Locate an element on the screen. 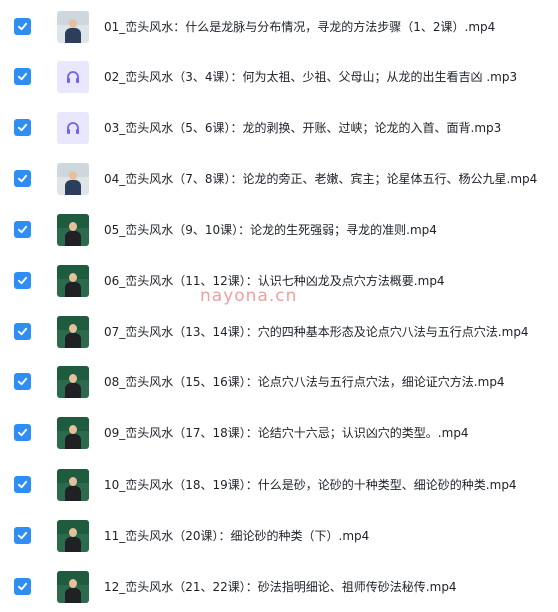 The image size is (558, 612). file-row: 10_峦头风水（18、19课）：什么是砂，论砂的十种类型、细论砂的种类.mp4 is located at coordinates (279, 485).